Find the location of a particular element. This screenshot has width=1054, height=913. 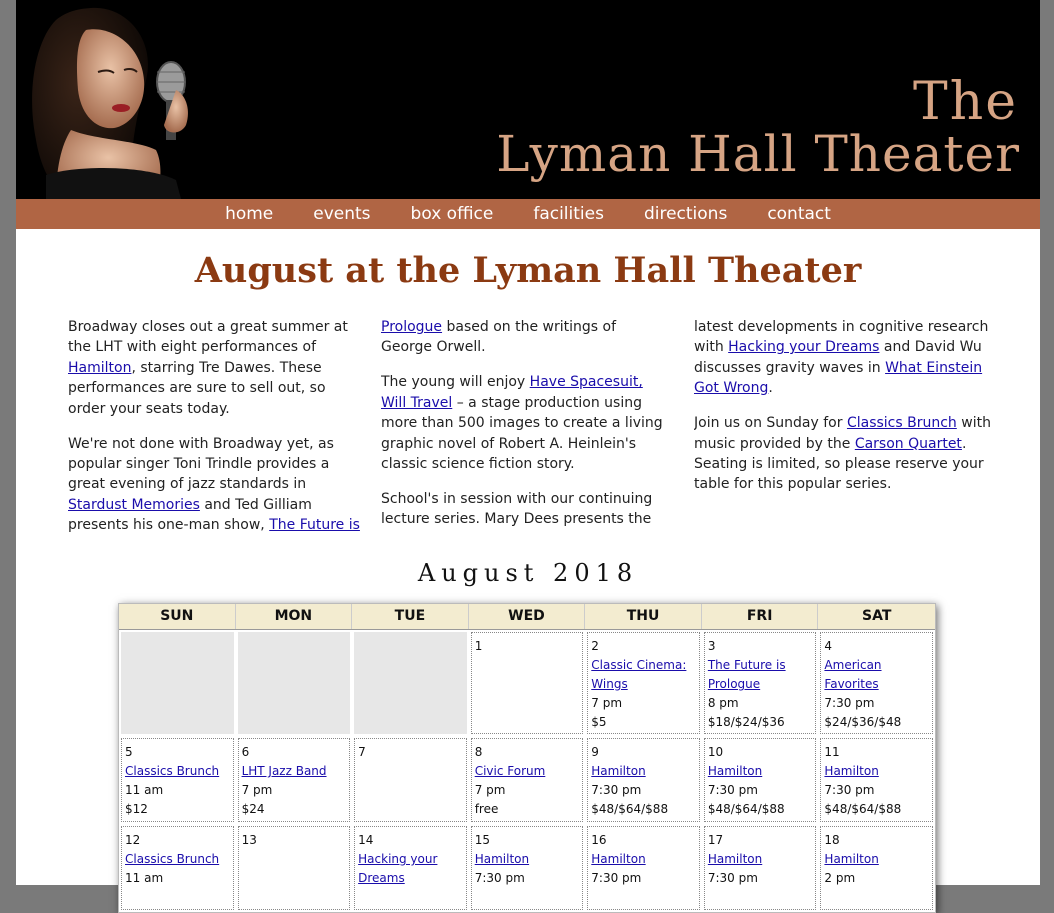

event-time: 2 pm is located at coordinates (840, 878).